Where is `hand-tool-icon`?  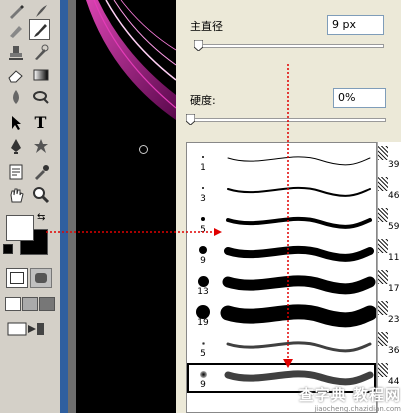
hand-tool-icon is located at coordinates (15, 194).